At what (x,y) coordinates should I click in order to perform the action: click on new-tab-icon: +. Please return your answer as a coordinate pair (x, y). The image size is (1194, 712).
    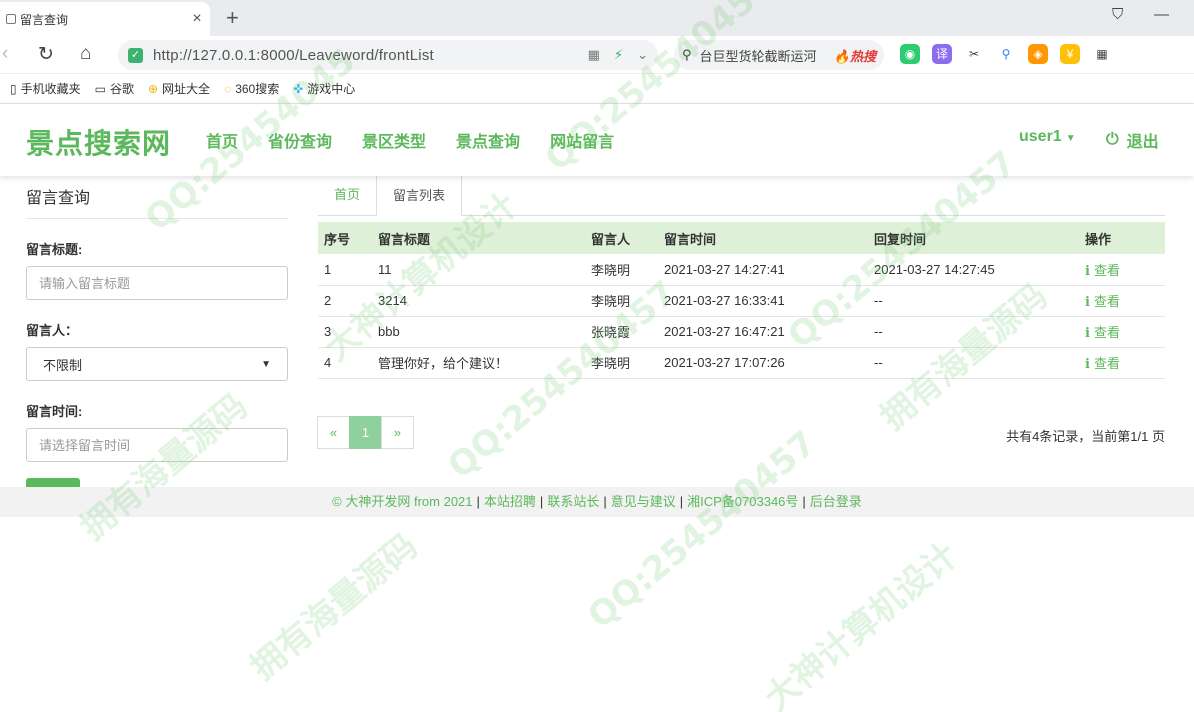
    Looking at the image, I should click on (232, 18).